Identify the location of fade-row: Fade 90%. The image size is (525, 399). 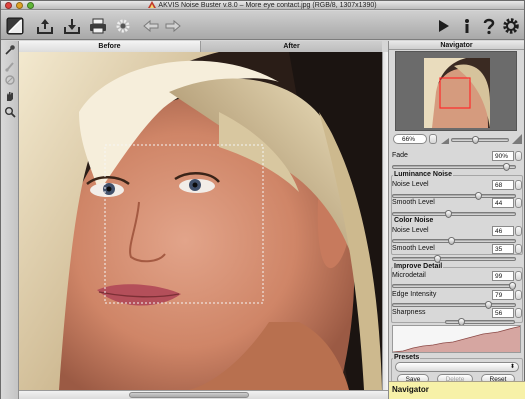
(457, 156).